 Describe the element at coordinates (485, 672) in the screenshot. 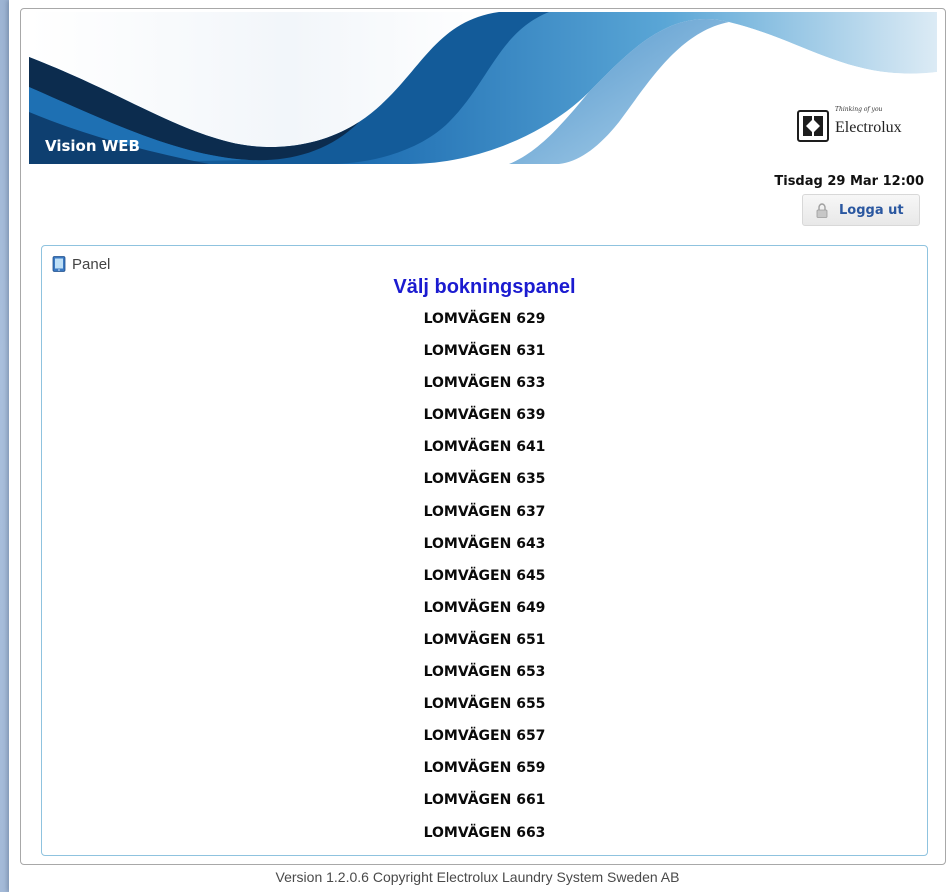

I see `booking-panel-link: LOMVÄGEN 653` at that location.